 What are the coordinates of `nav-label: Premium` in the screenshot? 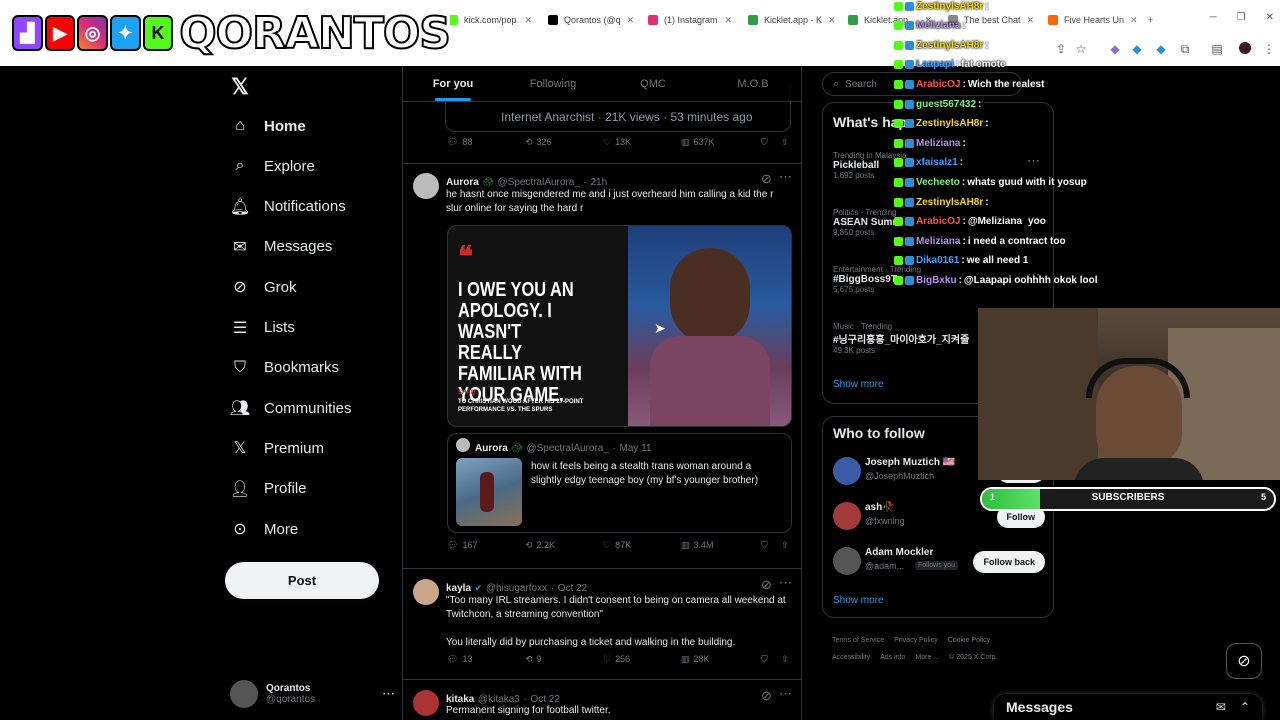 It's located at (294, 448).